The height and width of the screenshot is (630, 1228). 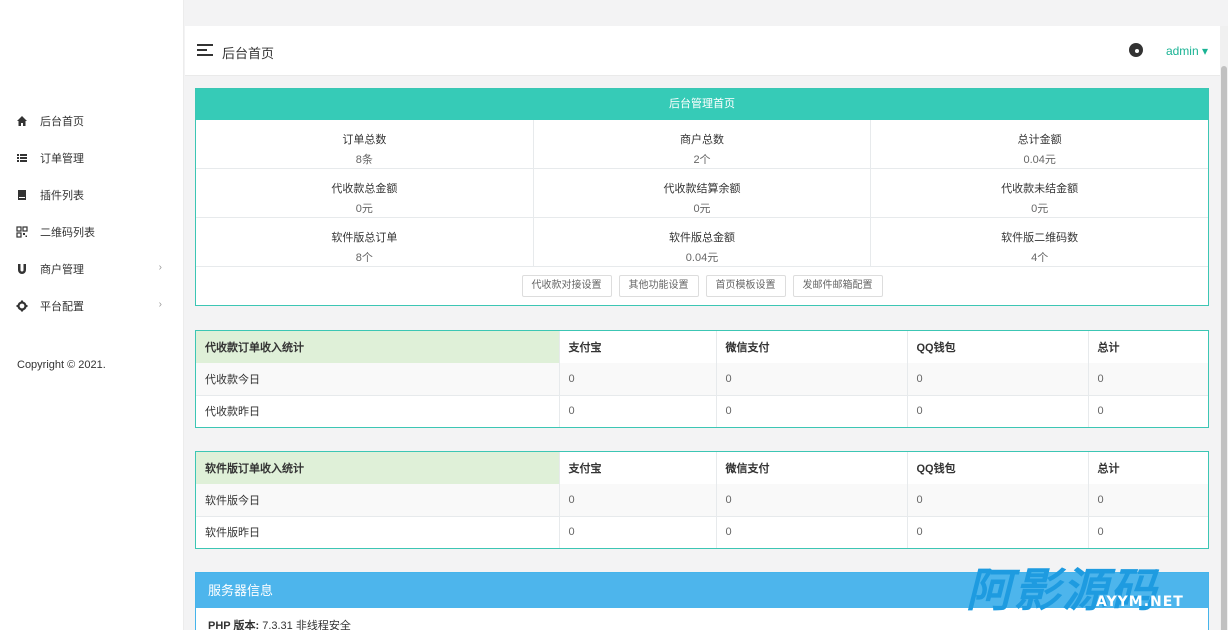 I want to click on stat-label: 总计金额, so click(x=1039, y=140).